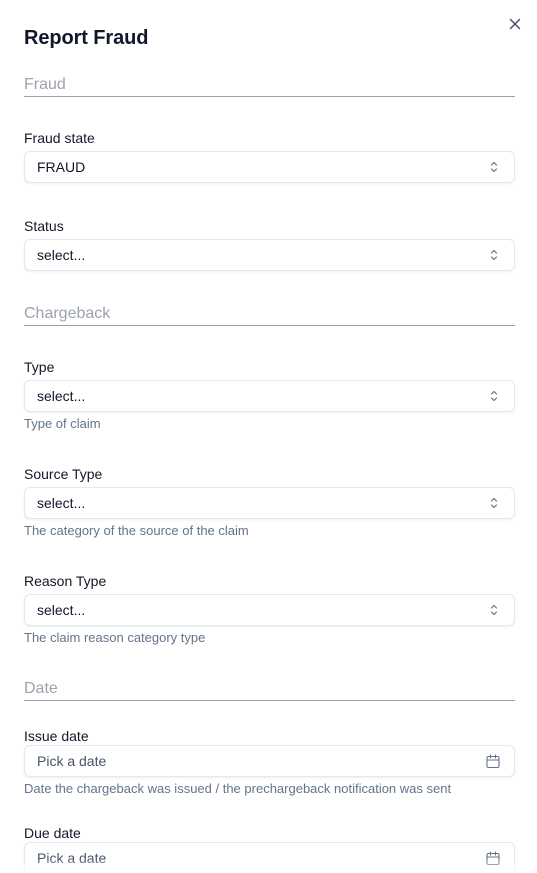  Describe the element at coordinates (62, 423) in the screenshot. I see `type-help: Type of claim` at that location.